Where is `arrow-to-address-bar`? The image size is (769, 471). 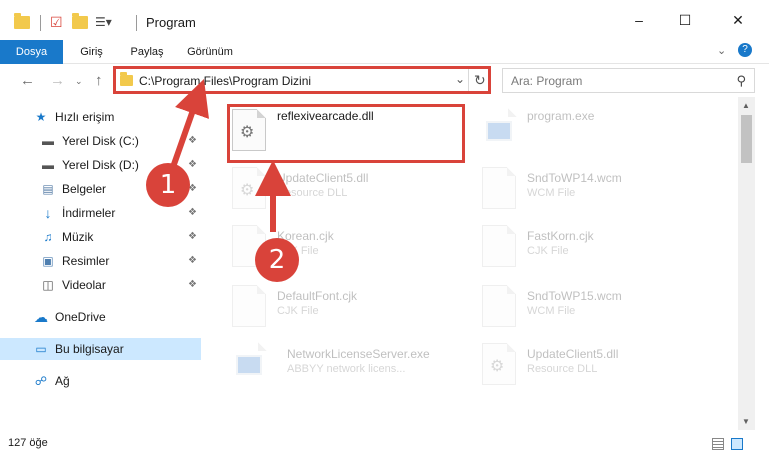
arrow-to-address-bar is located at coordinates (189, 125).